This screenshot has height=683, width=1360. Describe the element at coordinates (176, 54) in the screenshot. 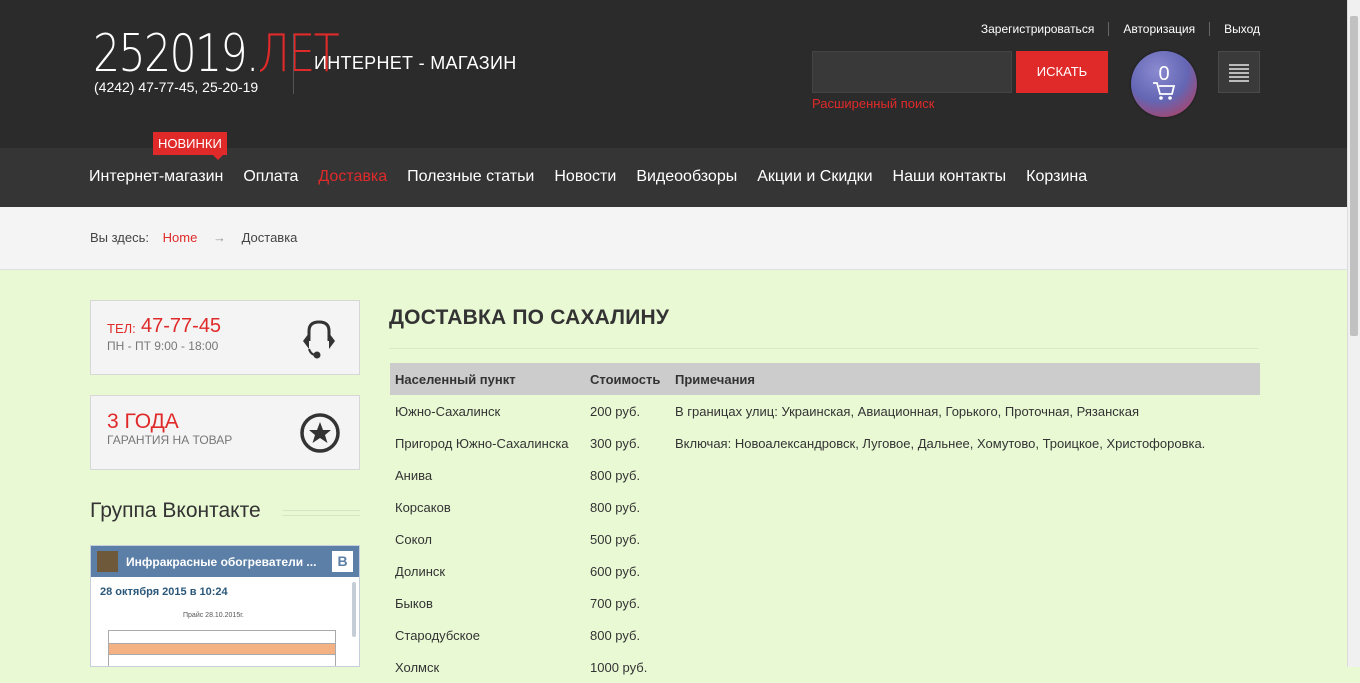

I see `logo-text: 252019.` at that location.